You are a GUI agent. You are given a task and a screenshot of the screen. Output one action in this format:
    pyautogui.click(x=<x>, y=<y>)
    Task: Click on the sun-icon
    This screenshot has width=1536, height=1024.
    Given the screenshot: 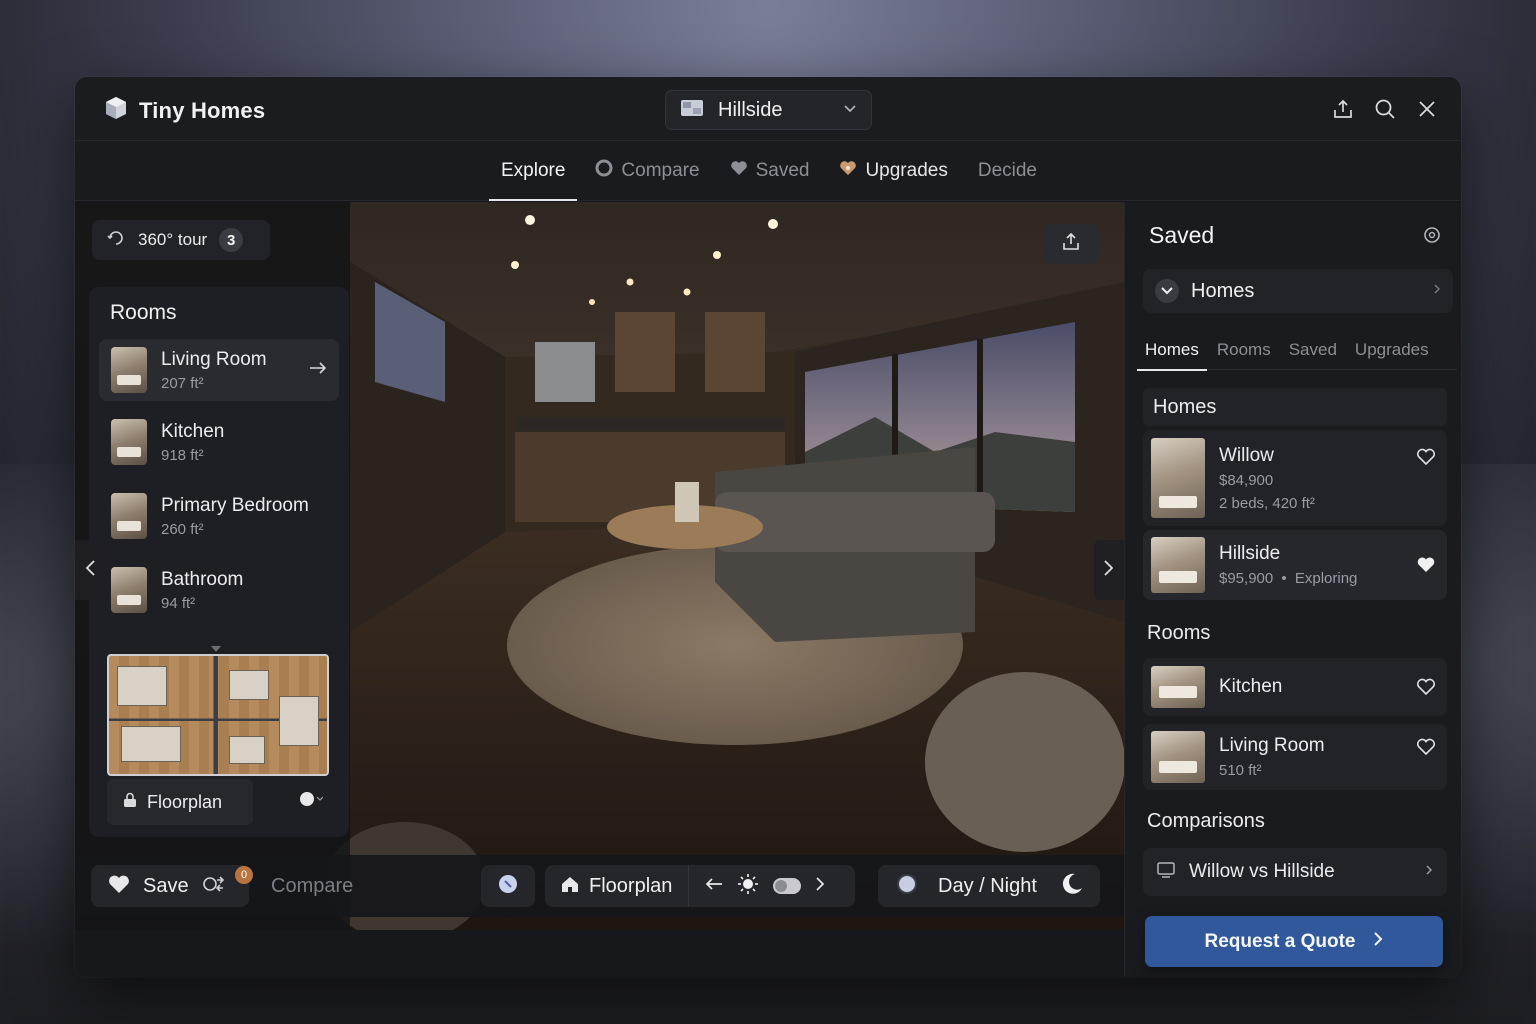 What is the action you would take?
    pyautogui.click(x=748, y=886)
    